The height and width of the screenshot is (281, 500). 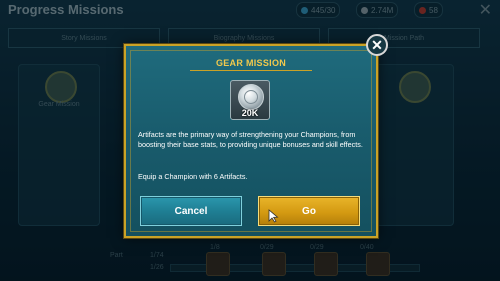 I want to click on go-button-label: Go, so click(x=309, y=211).